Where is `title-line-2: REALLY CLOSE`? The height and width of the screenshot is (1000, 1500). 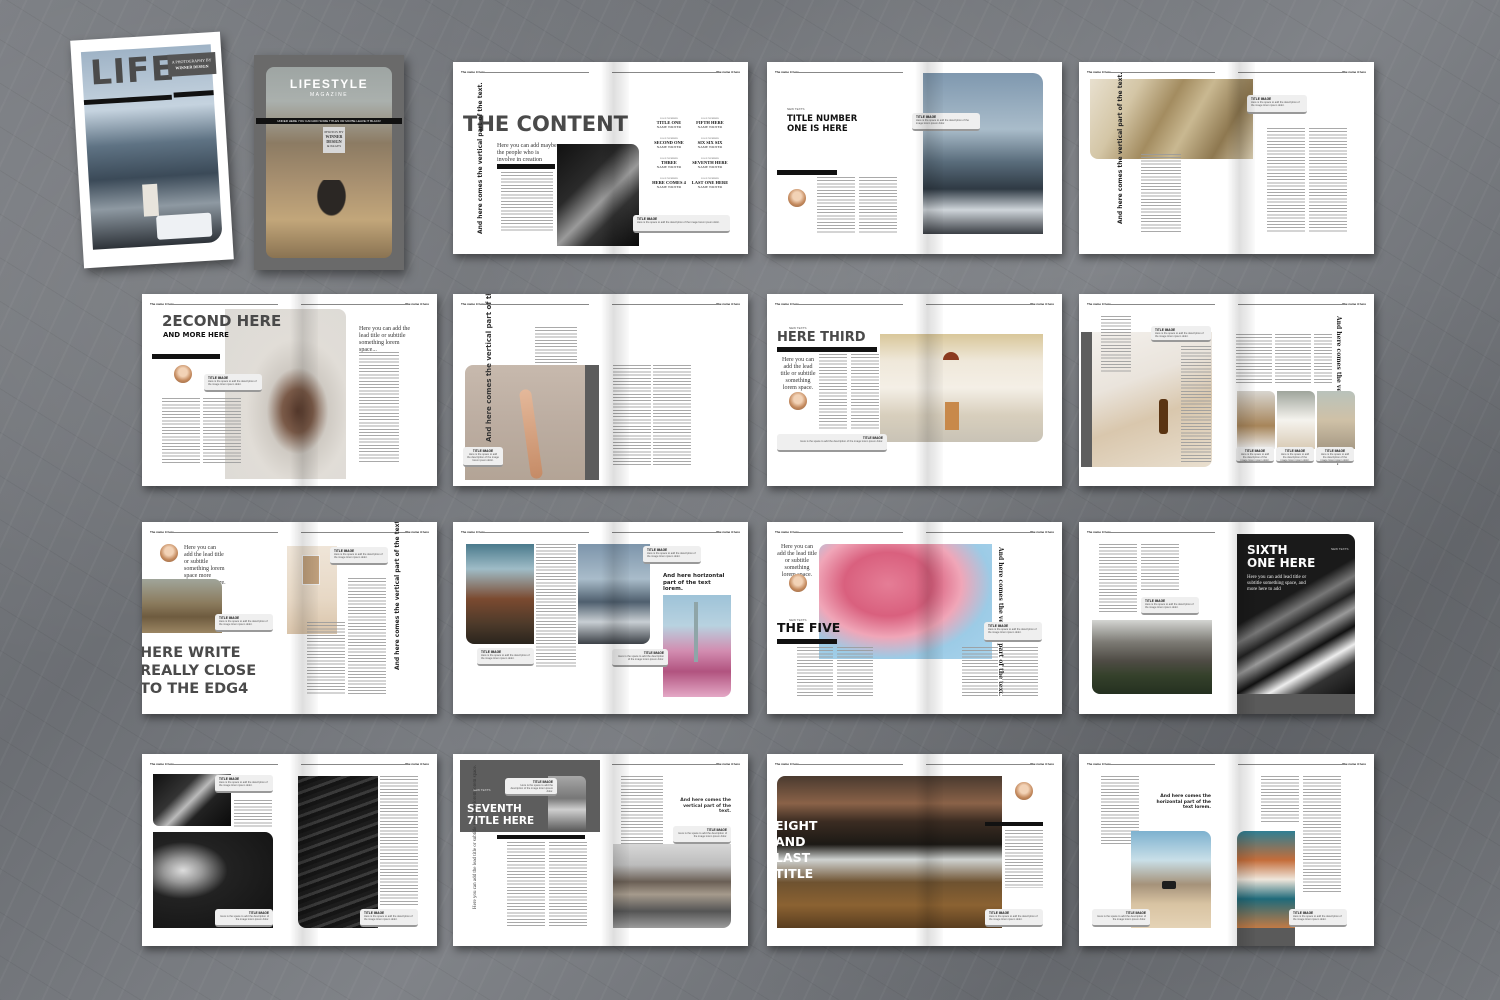
title-line-2: REALLY CLOSE is located at coordinates (199, 671).